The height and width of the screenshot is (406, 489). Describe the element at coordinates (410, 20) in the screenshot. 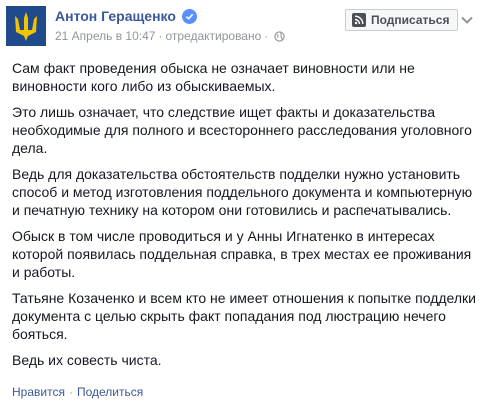

I see `subscribe-label: Подписаться` at that location.